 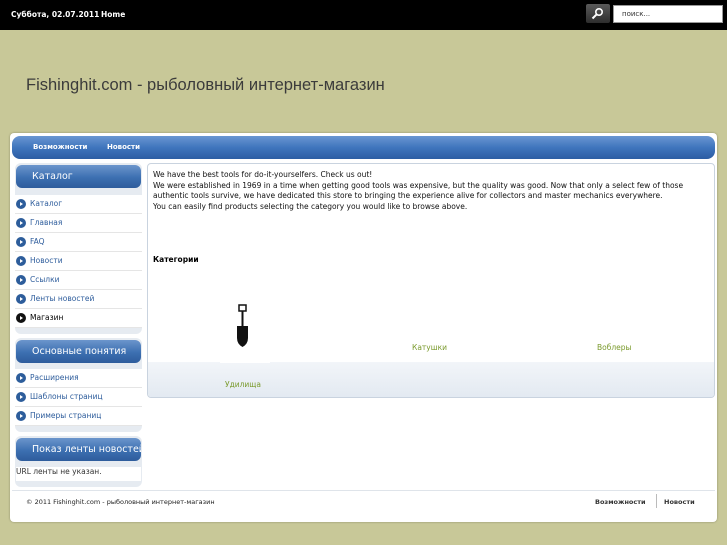 I want to click on categories-heading: Категории, so click(x=176, y=259).